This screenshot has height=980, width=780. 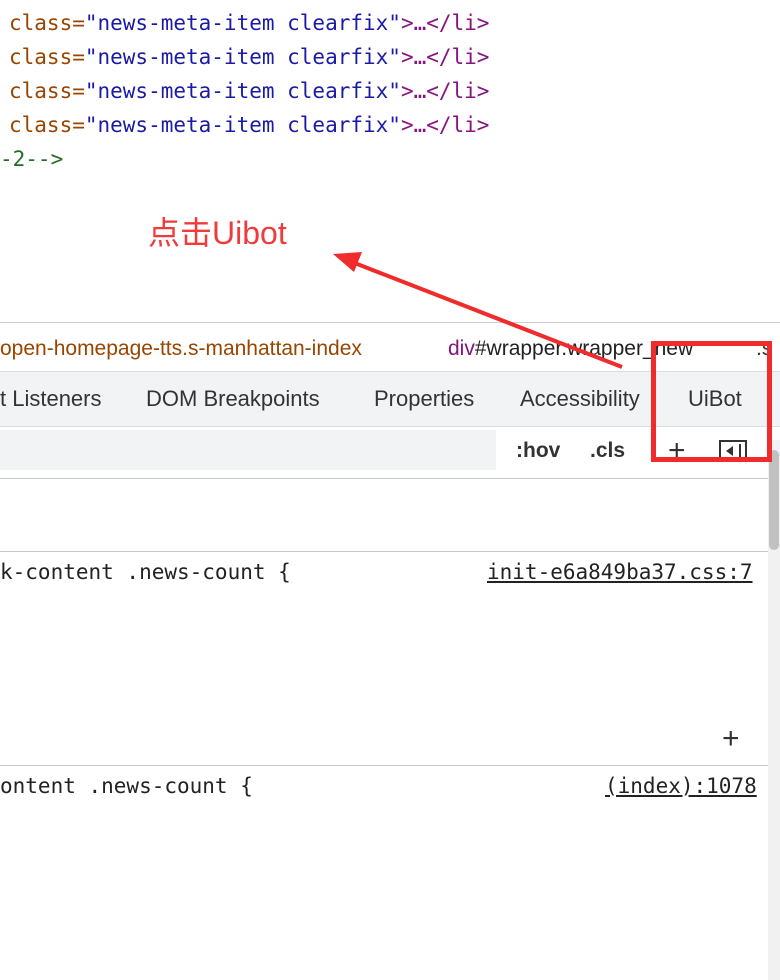 I want to click on tab-dom-breakpoints: DOM Breakpoints, so click(x=233, y=399).